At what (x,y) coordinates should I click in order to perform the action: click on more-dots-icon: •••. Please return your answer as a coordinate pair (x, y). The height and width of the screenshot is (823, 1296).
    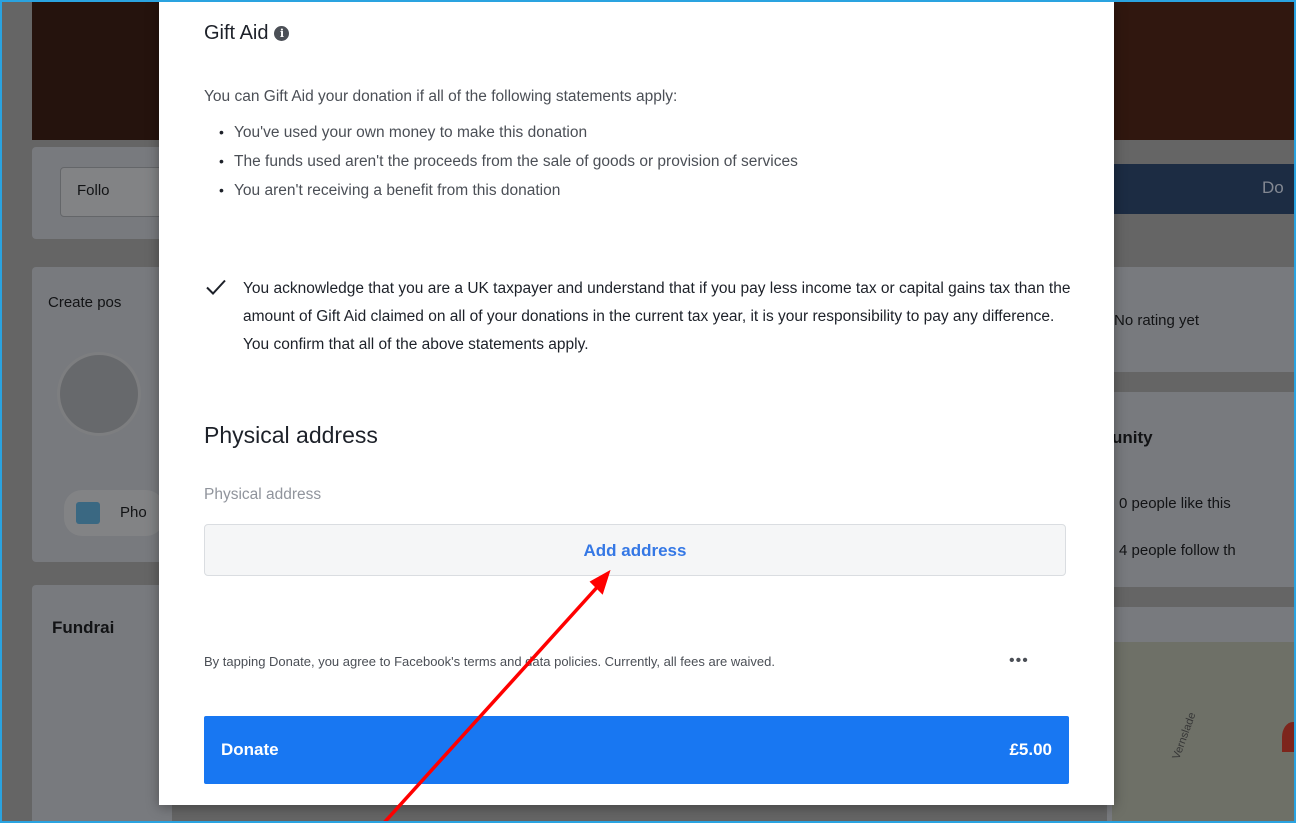
    Looking at the image, I should click on (1019, 661).